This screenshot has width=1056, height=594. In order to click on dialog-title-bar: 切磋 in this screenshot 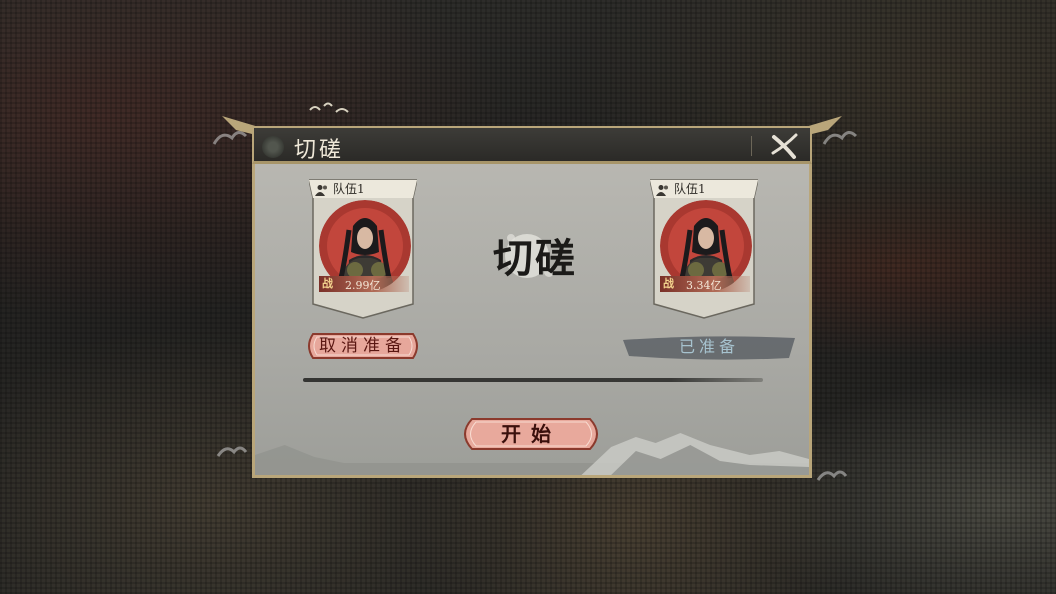, I will do `click(532, 145)`.